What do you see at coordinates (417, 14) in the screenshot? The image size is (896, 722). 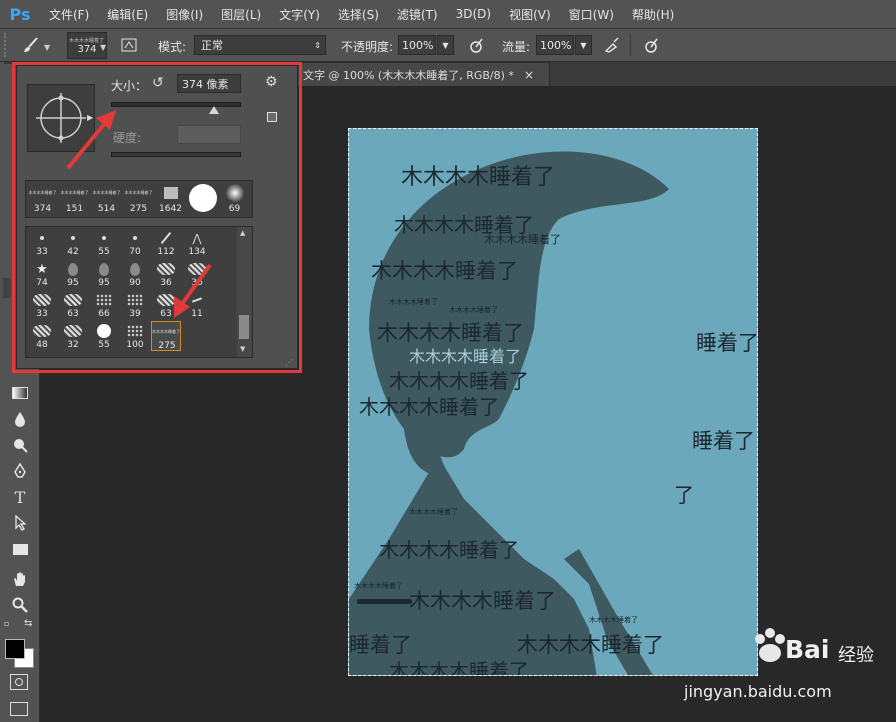 I see `menu-filter: 滤镜(T)` at bounding box center [417, 14].